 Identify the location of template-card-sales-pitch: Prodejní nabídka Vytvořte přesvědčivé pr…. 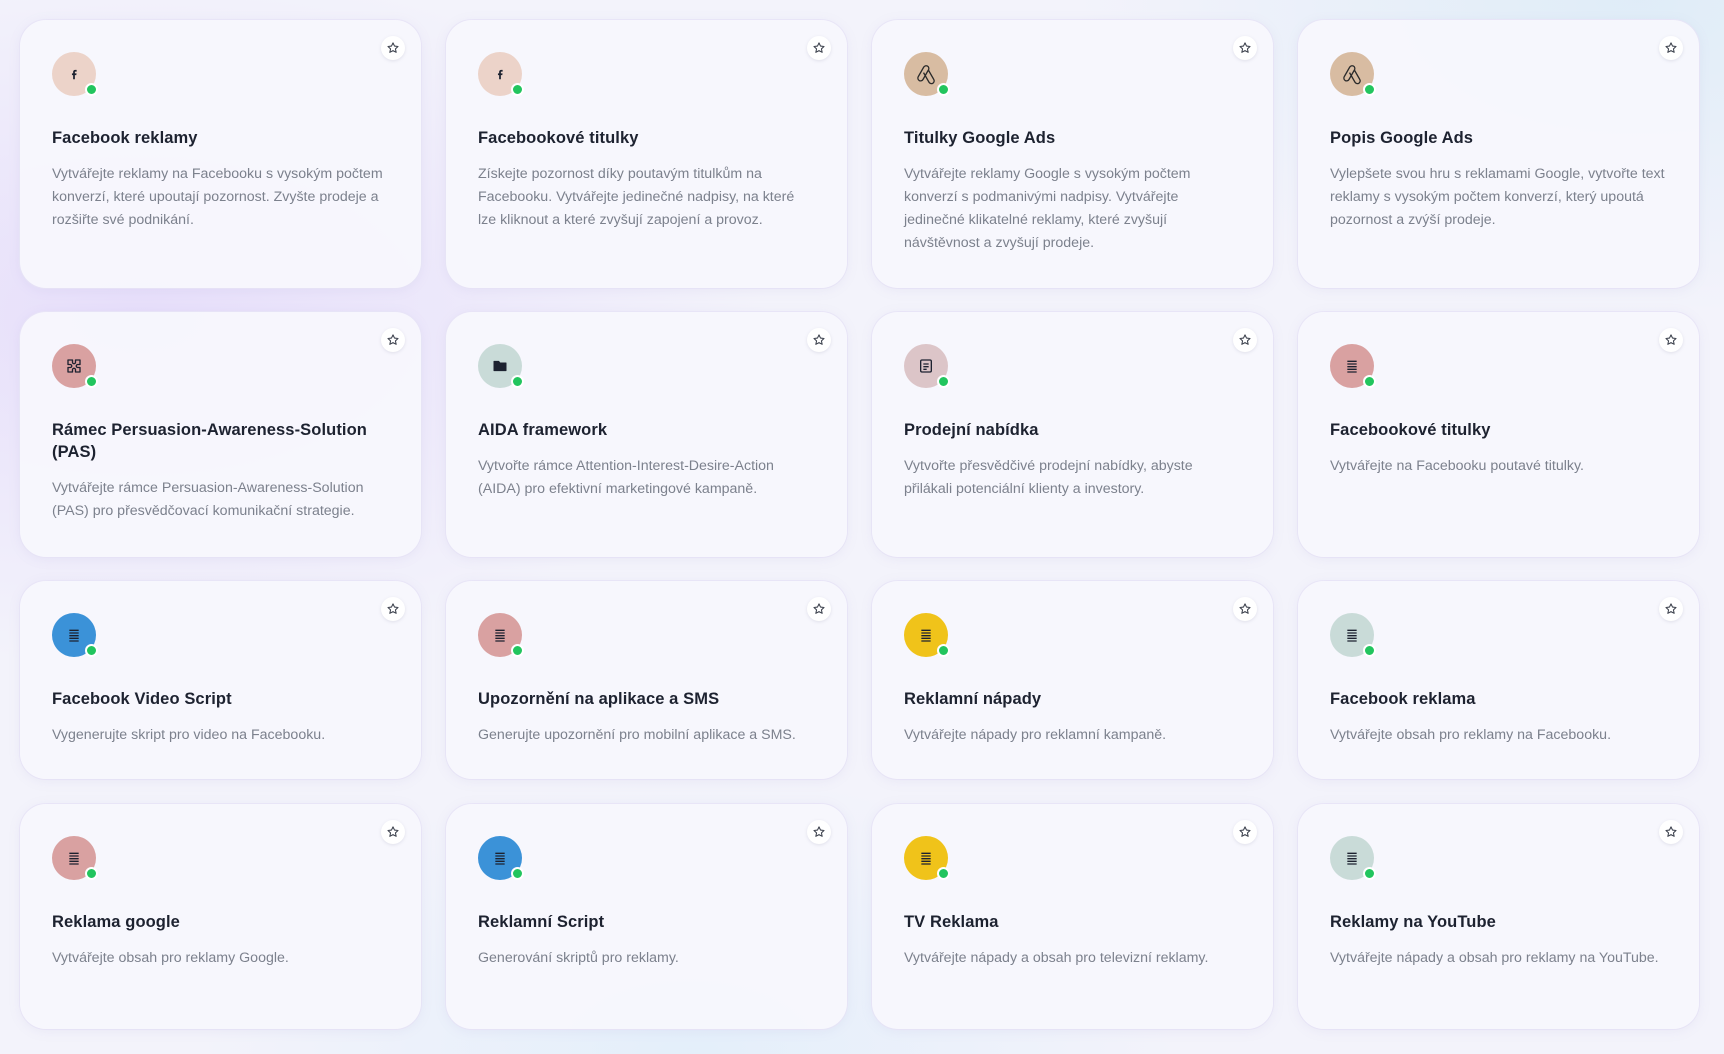
(1072, 434).